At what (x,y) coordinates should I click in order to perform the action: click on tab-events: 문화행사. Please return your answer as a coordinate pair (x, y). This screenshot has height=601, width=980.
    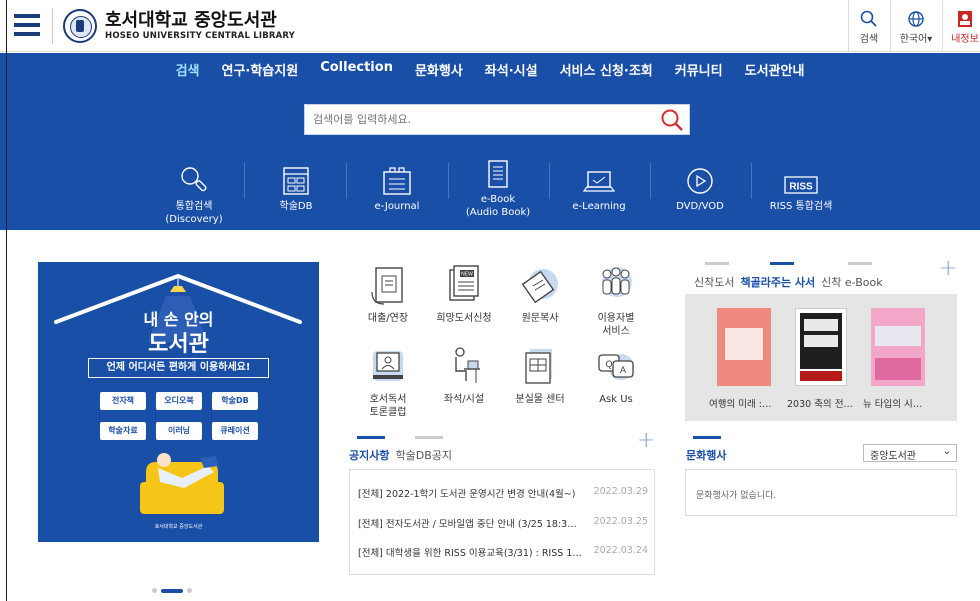
    Looking at the image, I should click on (706, 455).